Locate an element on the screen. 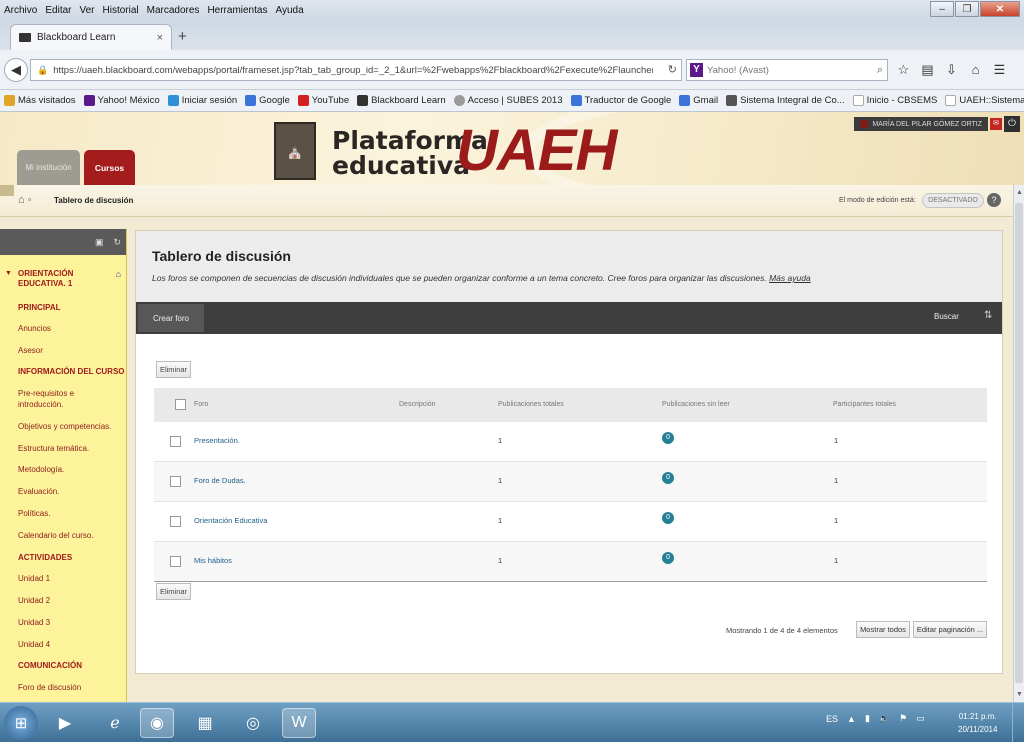  close-window-icon: ✕ is located at coordinates (1000, 9).